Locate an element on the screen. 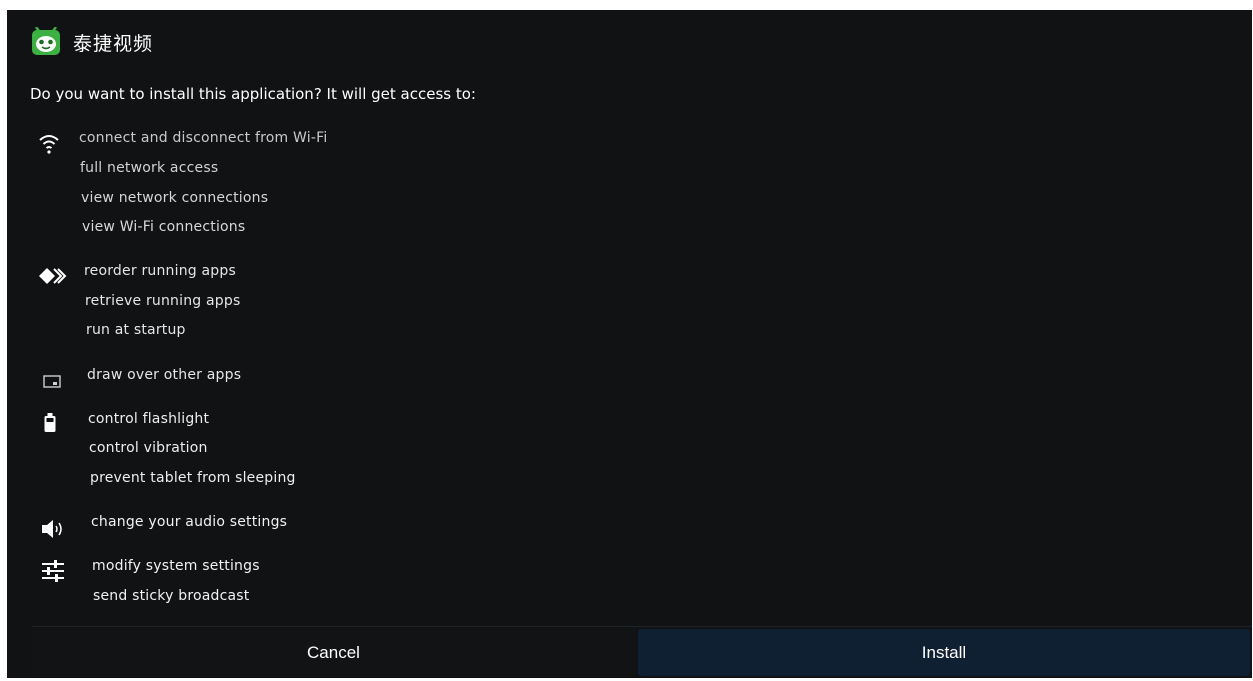 Image resolution: width=1253 pixels, height=681 pixels. permission-item: change your audio settings is located at coordinates (189, 522).